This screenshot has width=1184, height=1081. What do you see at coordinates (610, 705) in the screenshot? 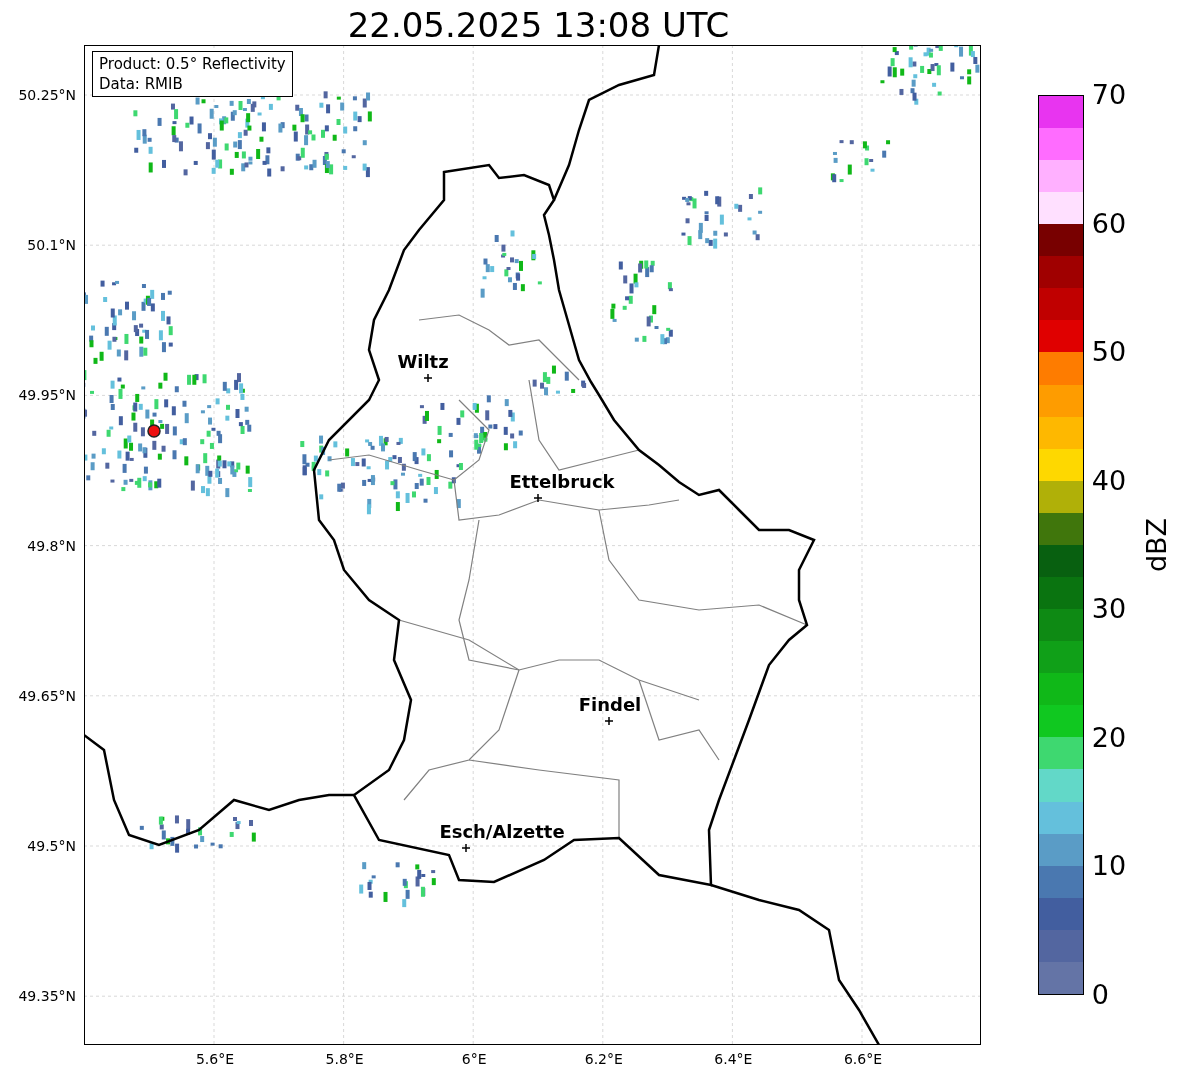
I see `city-label: Findel` at bounding box center [610, 705].